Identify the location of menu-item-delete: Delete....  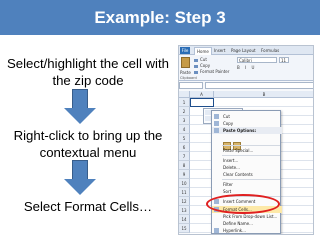
(247, 167).